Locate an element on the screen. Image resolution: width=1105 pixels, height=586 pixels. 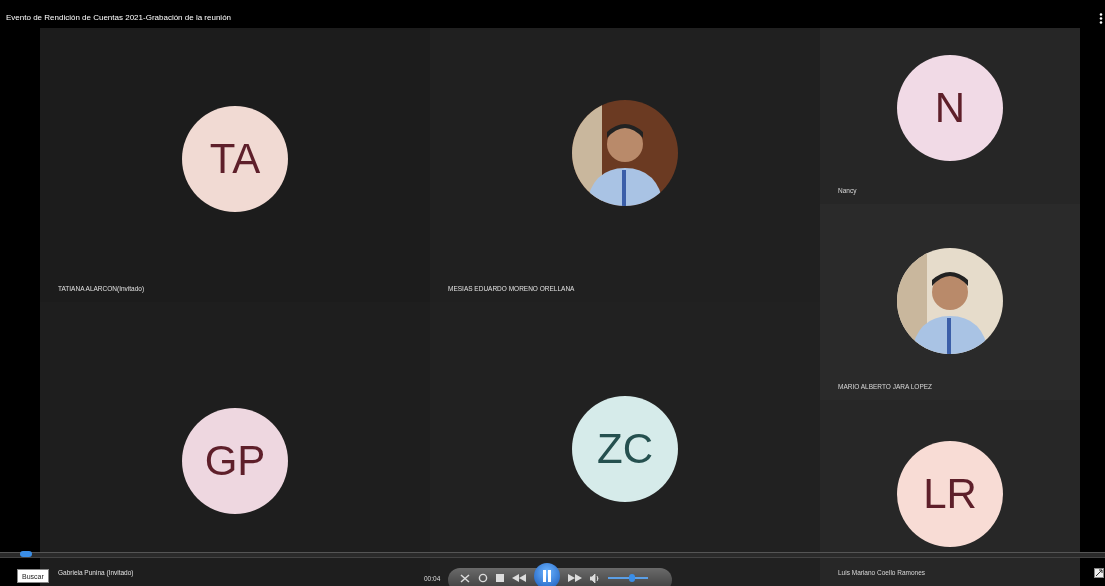
more-icon is located at coordinates (1101, 18).